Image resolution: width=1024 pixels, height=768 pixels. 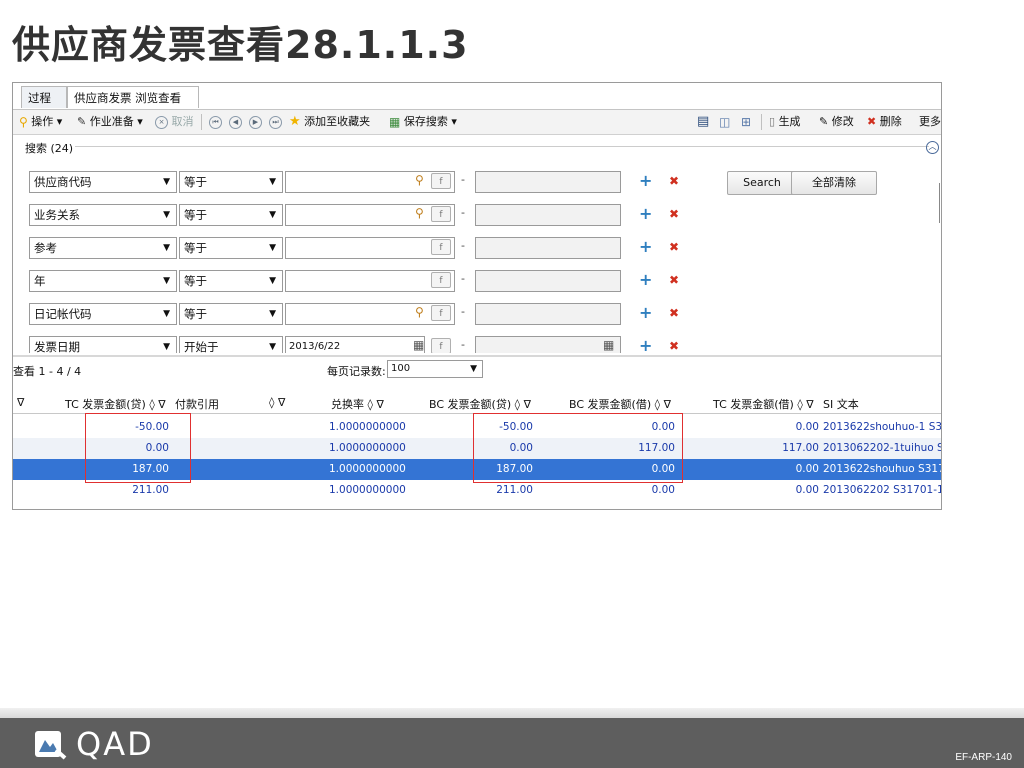 What do you see at coordinates (884, 122) in the screenshot?
I see `delete-button: ✖ 删除` at bounding box center [884, 122].